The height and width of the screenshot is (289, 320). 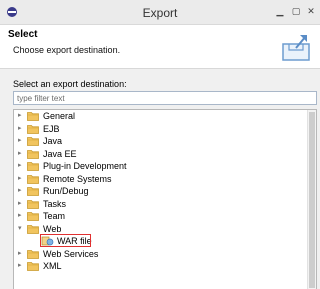 What do you see at coordinates (55, 203) in the screenshot?
I see `tree-item-label: Tasks` at bounding box center [55, 203].